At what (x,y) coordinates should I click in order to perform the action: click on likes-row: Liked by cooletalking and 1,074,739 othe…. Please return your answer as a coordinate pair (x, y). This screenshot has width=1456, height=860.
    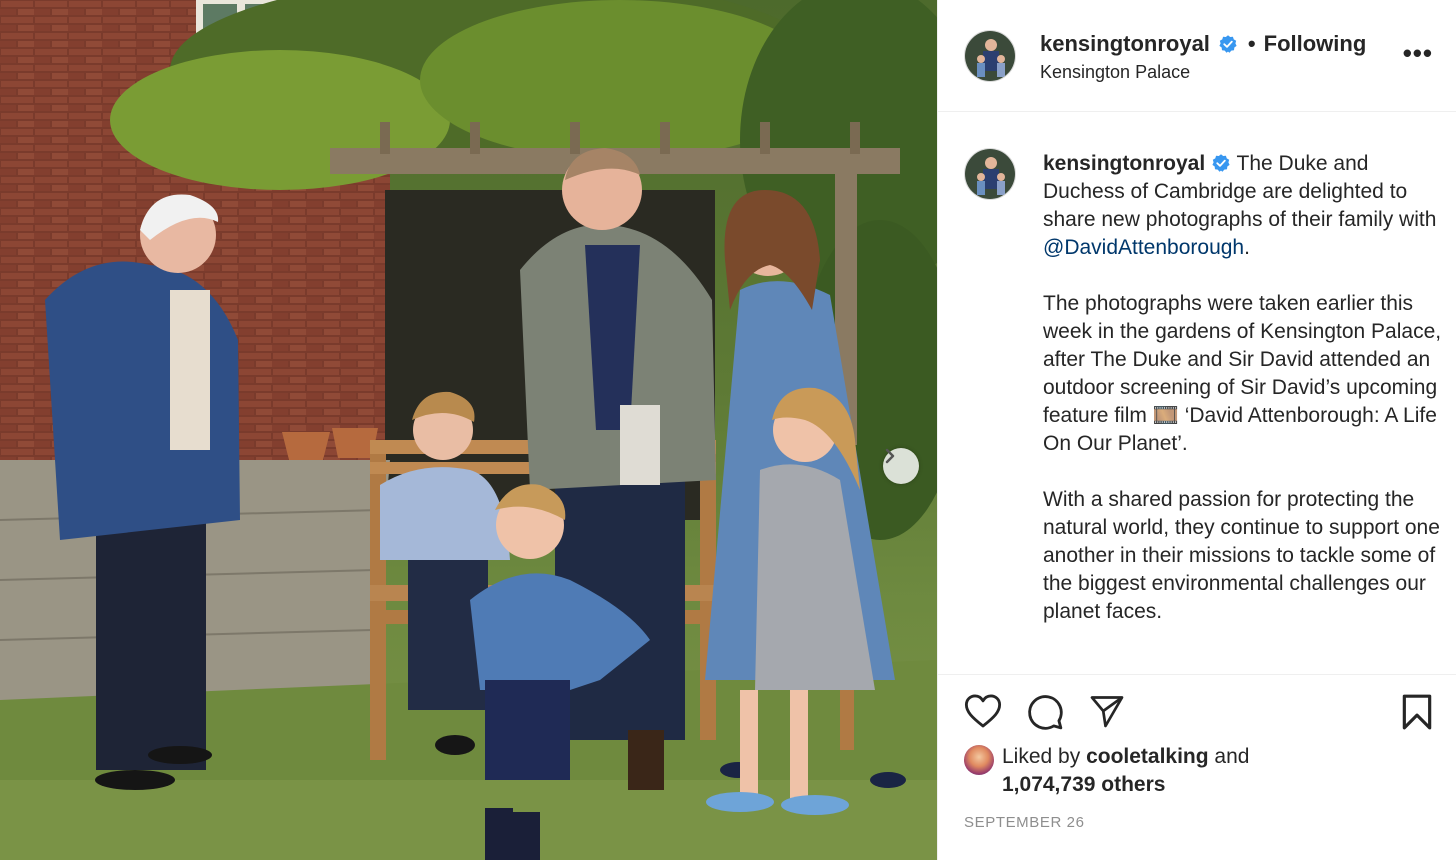
    Looking at the image, I should click on (1106, 771).